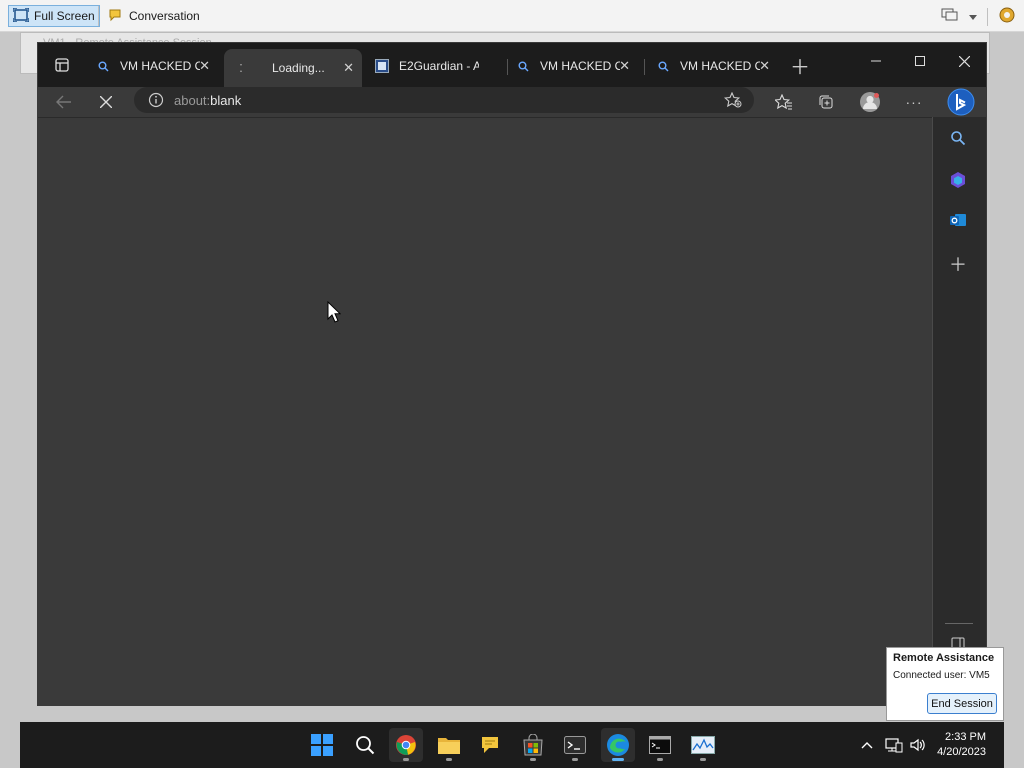  Describe the element at coordinates (64, 16) in the screenshot. I see `full-screen-label: Full Screen` at that location.